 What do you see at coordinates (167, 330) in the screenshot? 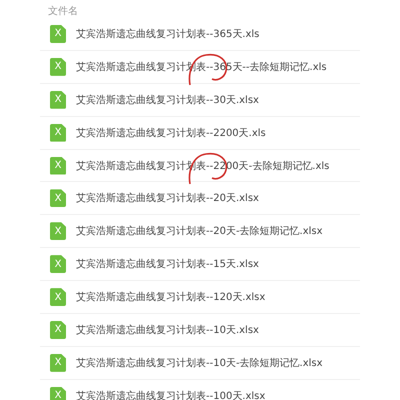
I see `file-name: 艾宾浩斯遗忘曲线复习计划表--10天.xlsx` at bounding box center [167, 330].